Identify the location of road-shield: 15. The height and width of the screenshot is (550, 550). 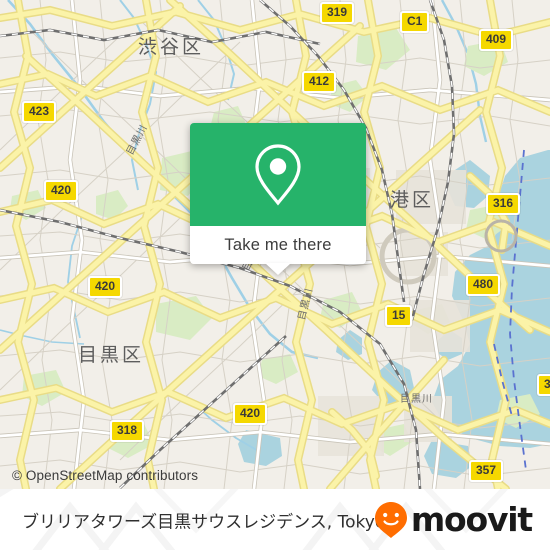
(399, 316).